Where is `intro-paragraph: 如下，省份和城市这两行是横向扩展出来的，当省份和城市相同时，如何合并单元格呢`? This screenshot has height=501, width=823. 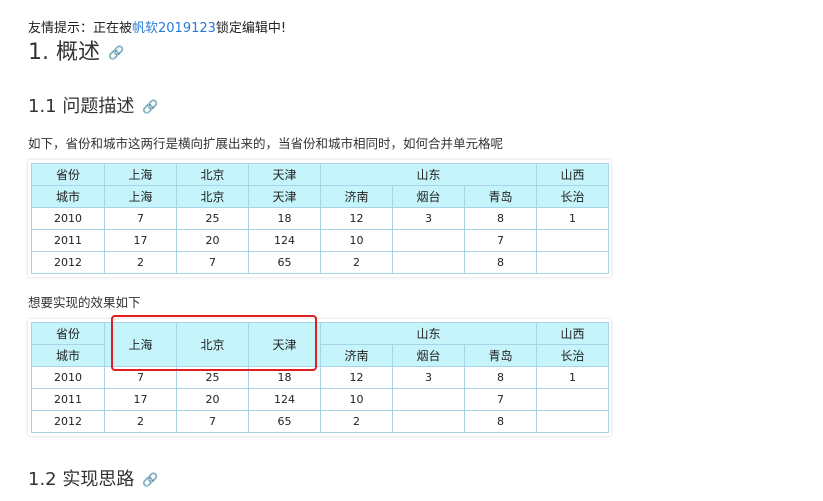
intro-paragraph: 如下，省份和城市这两行是横向扩展出来的，当省份和城市相同时，如何合并单元格呢 is located at coordinates (266, 143).